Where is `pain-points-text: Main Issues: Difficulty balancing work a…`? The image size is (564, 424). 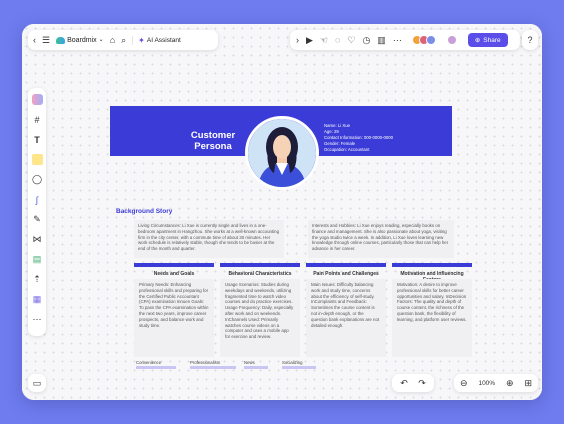
pain-points-text: Main Issues: Difficulty balancing work a… is located at coordinates (346, 318).